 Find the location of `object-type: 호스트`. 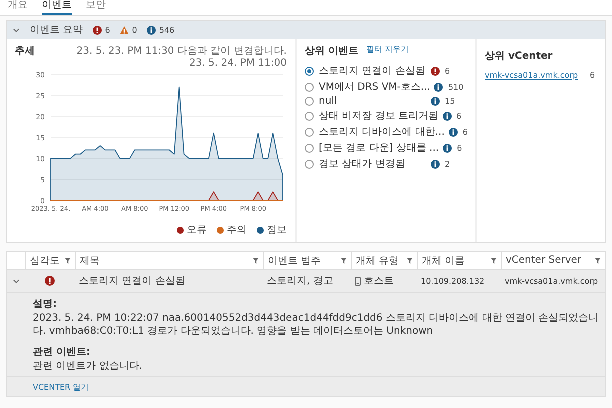

object-type: 호스트 is located at coordinates (379, 281).